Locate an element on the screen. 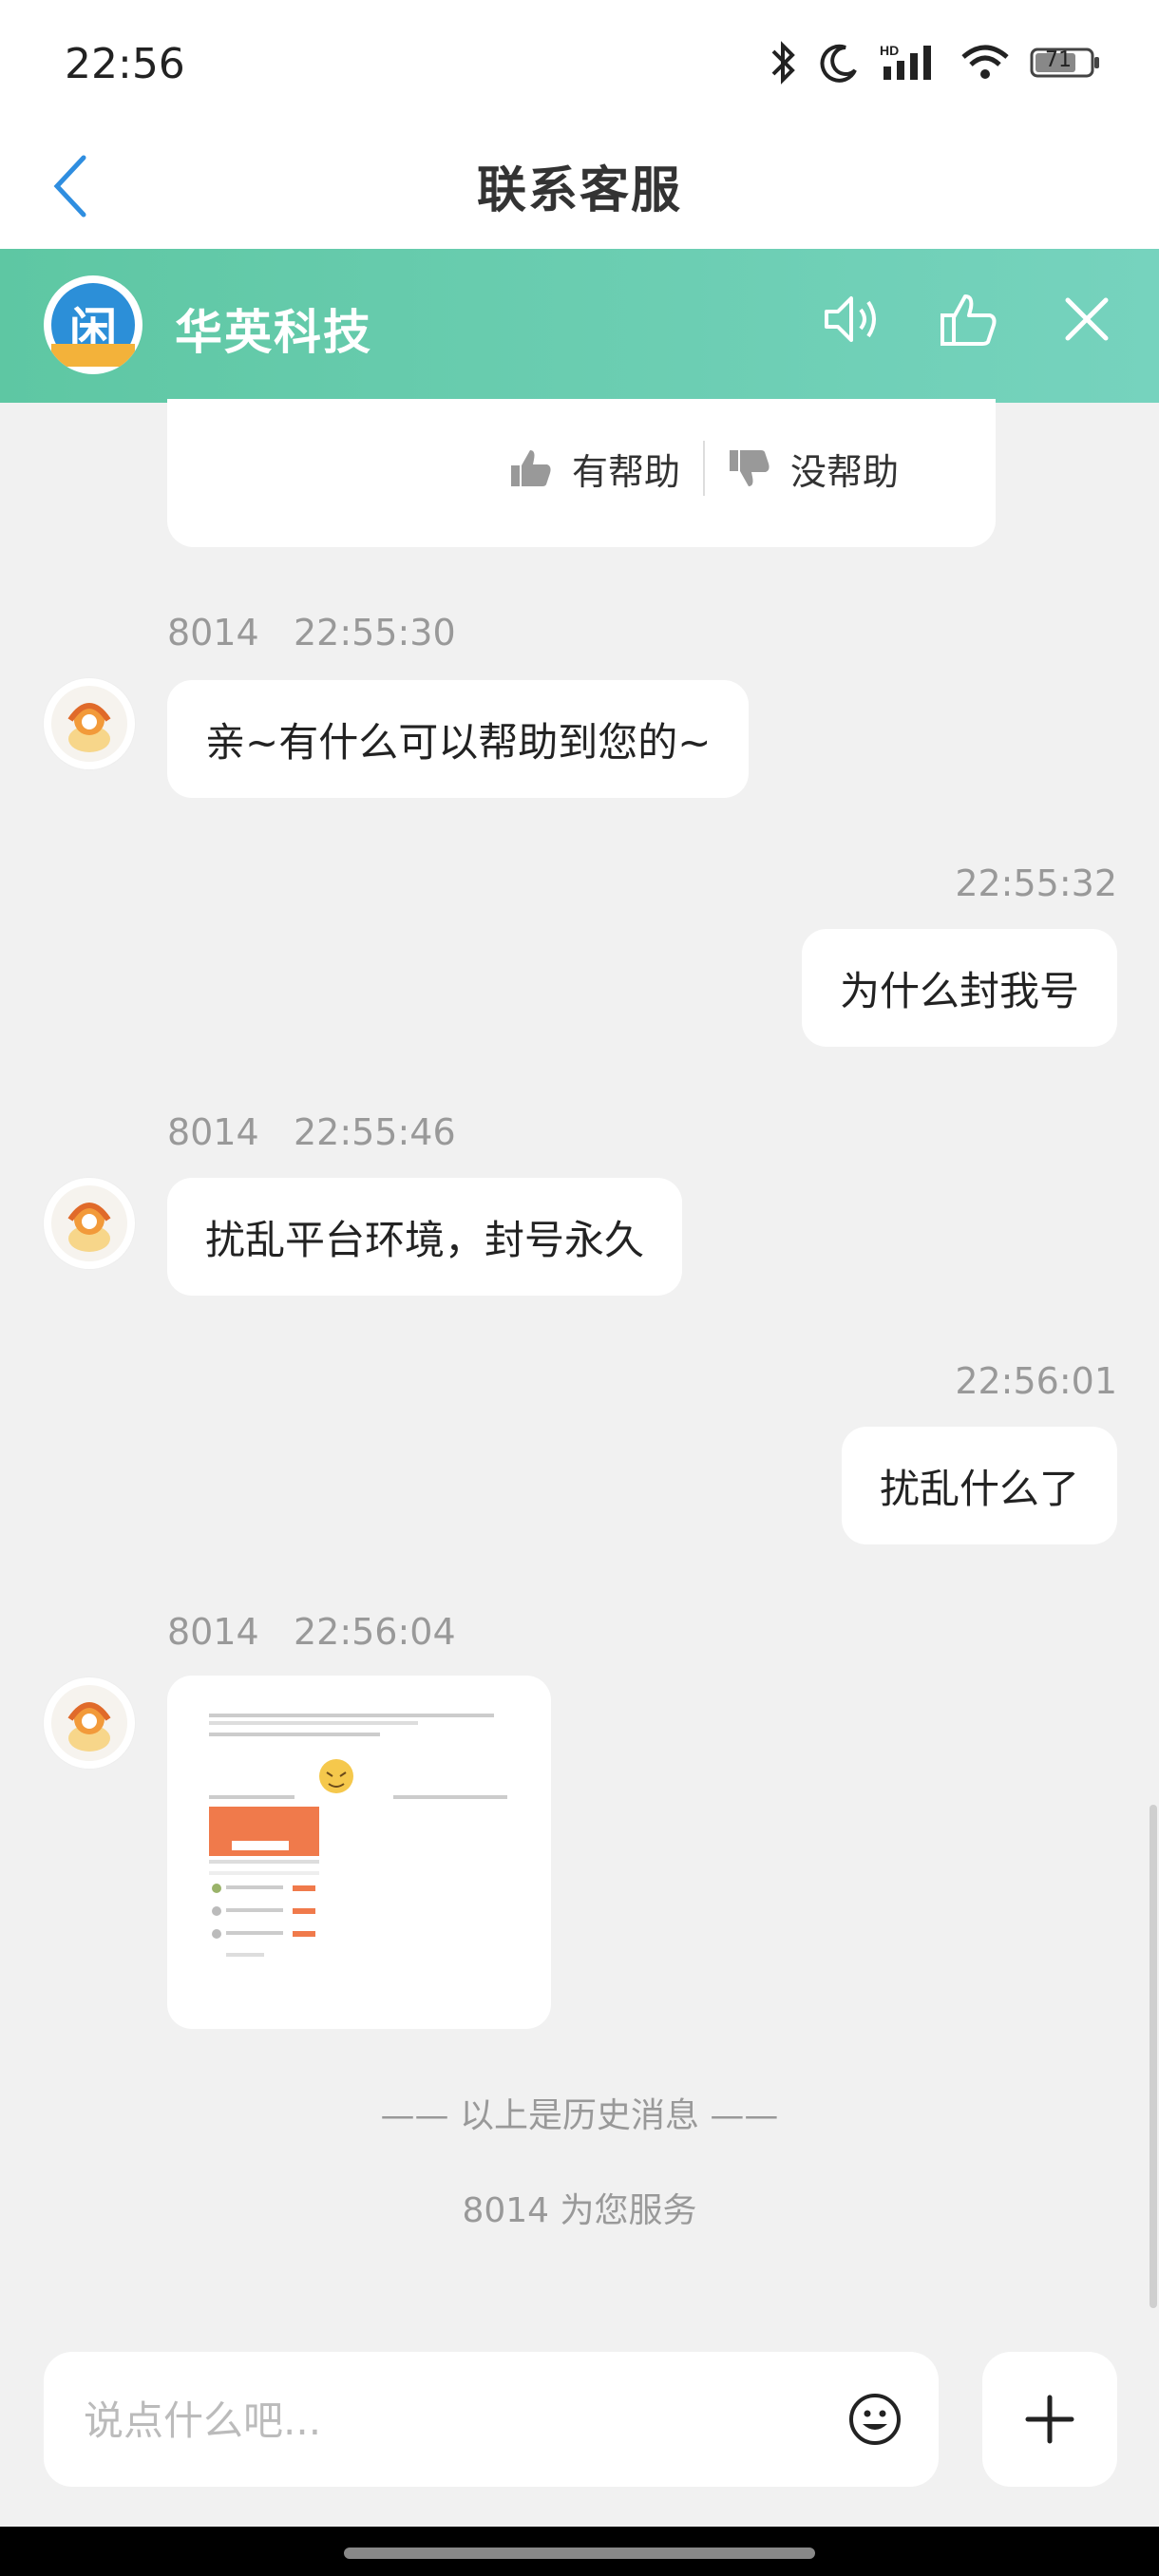 The width and height of the screenshot is (1159, 2576). system-home-bar is located at coordinates (579, 2551).